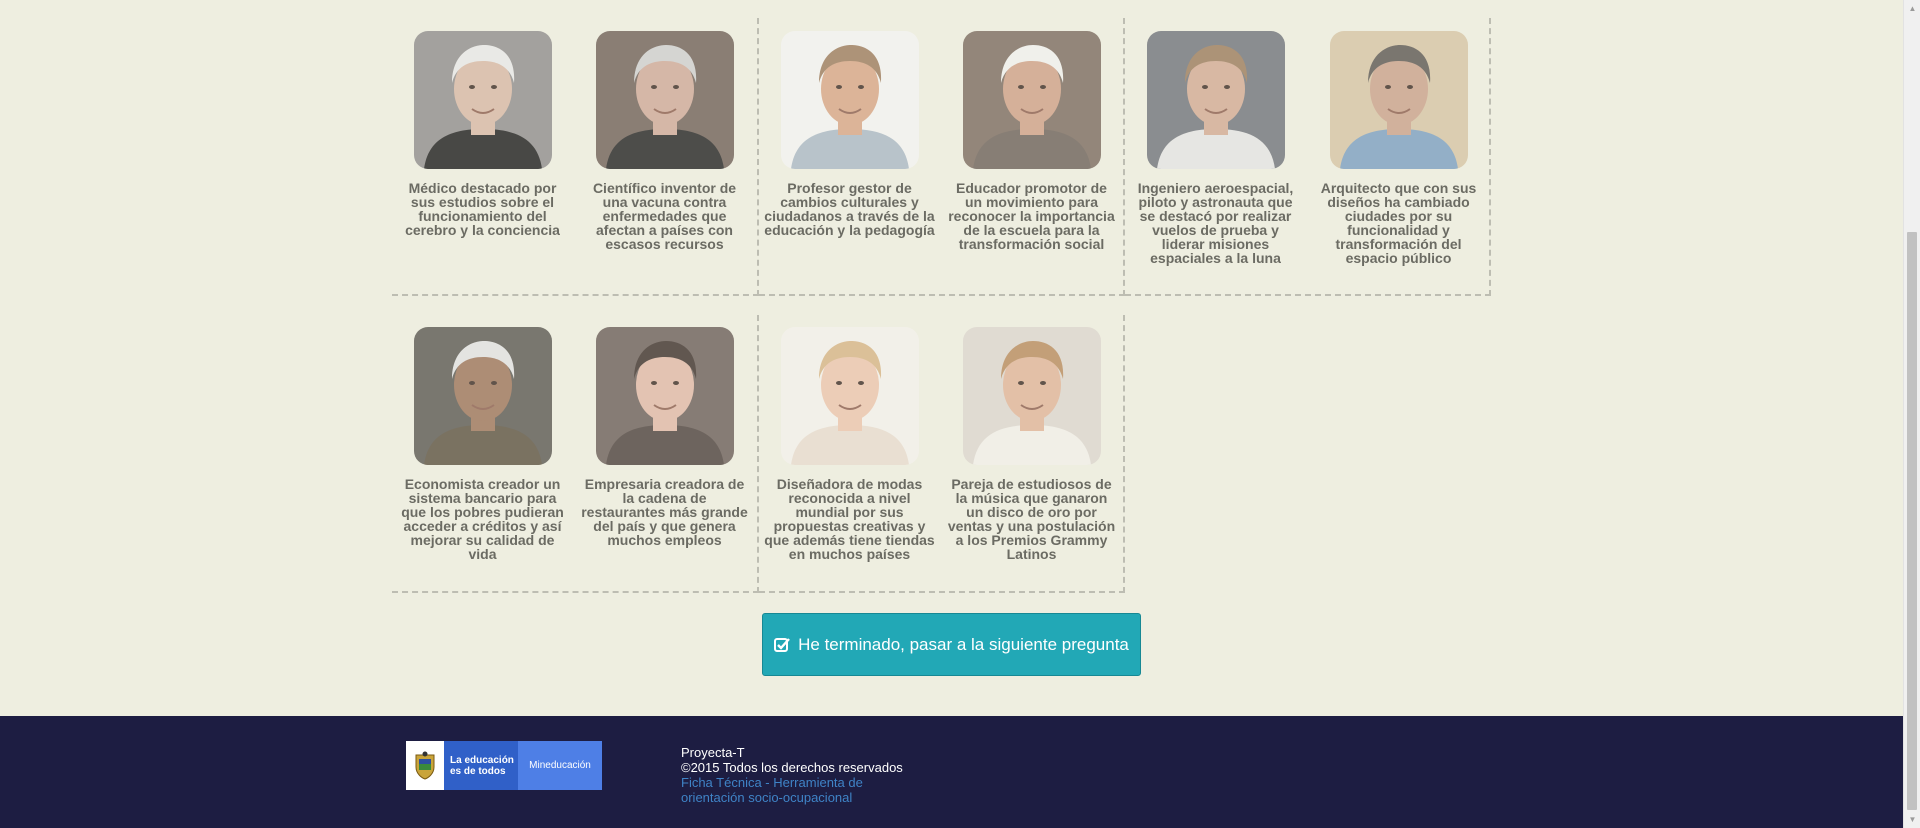 This screenshot has height=828, width=1920. I want to click on logo-tagline: La educación es de todos, so click(481, 765).